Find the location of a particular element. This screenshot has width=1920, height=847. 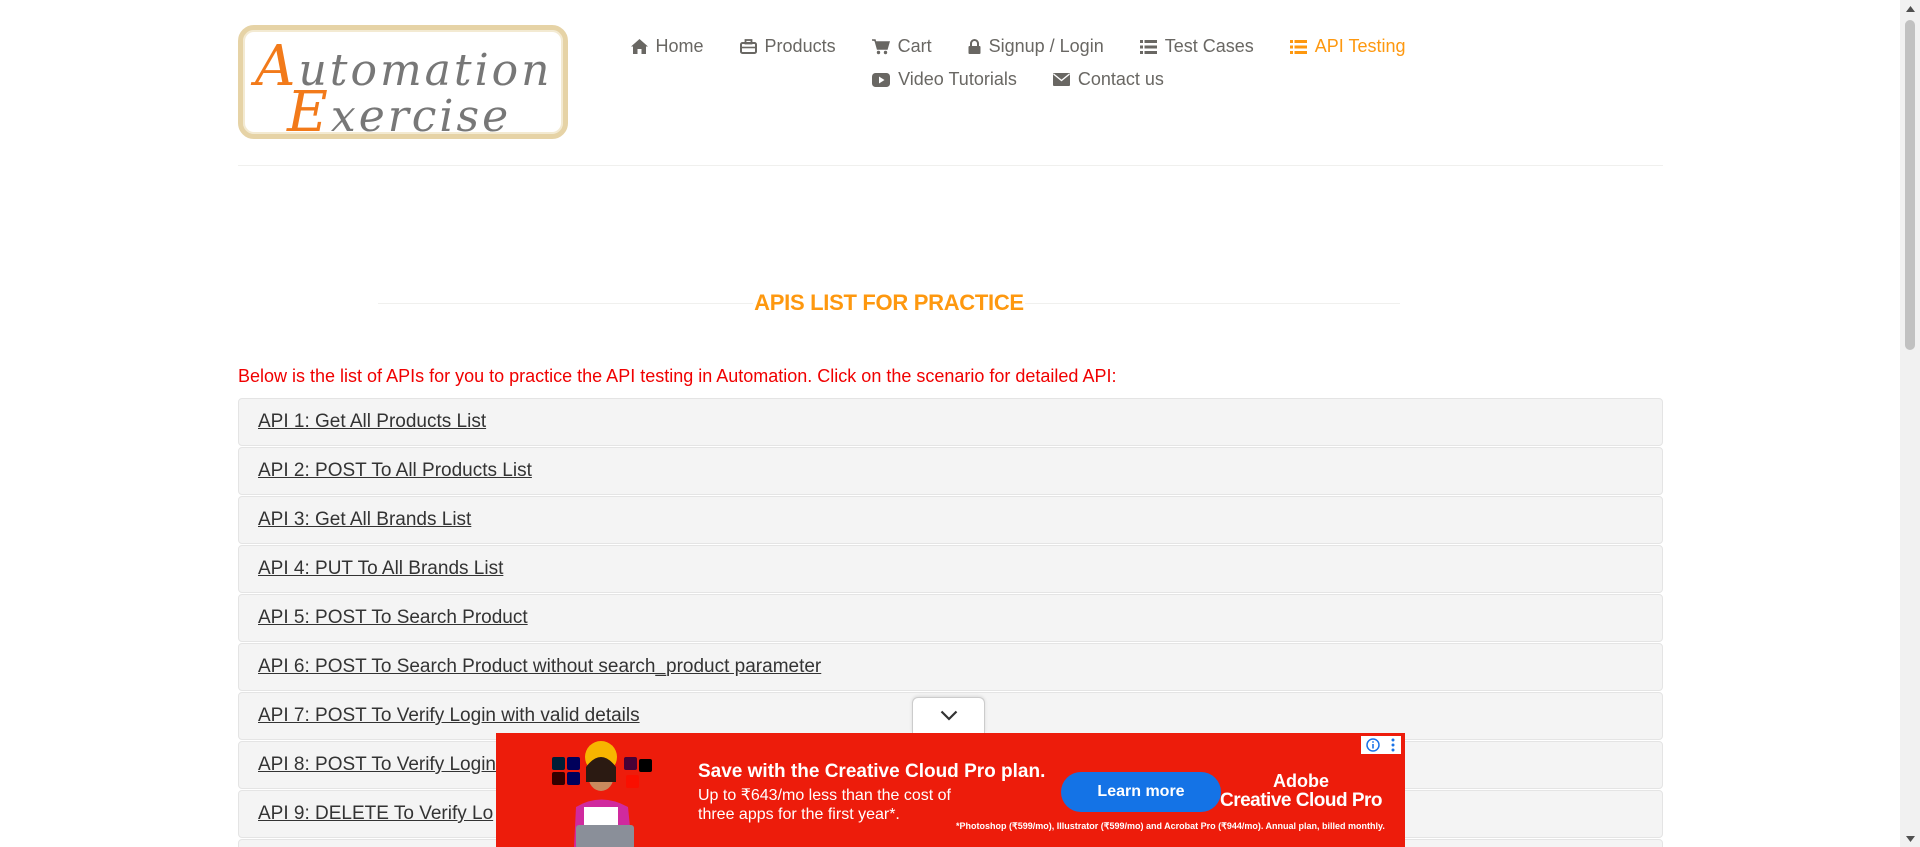

nav-api-testing-label: API Testing is located at coordinates (1360, 46).